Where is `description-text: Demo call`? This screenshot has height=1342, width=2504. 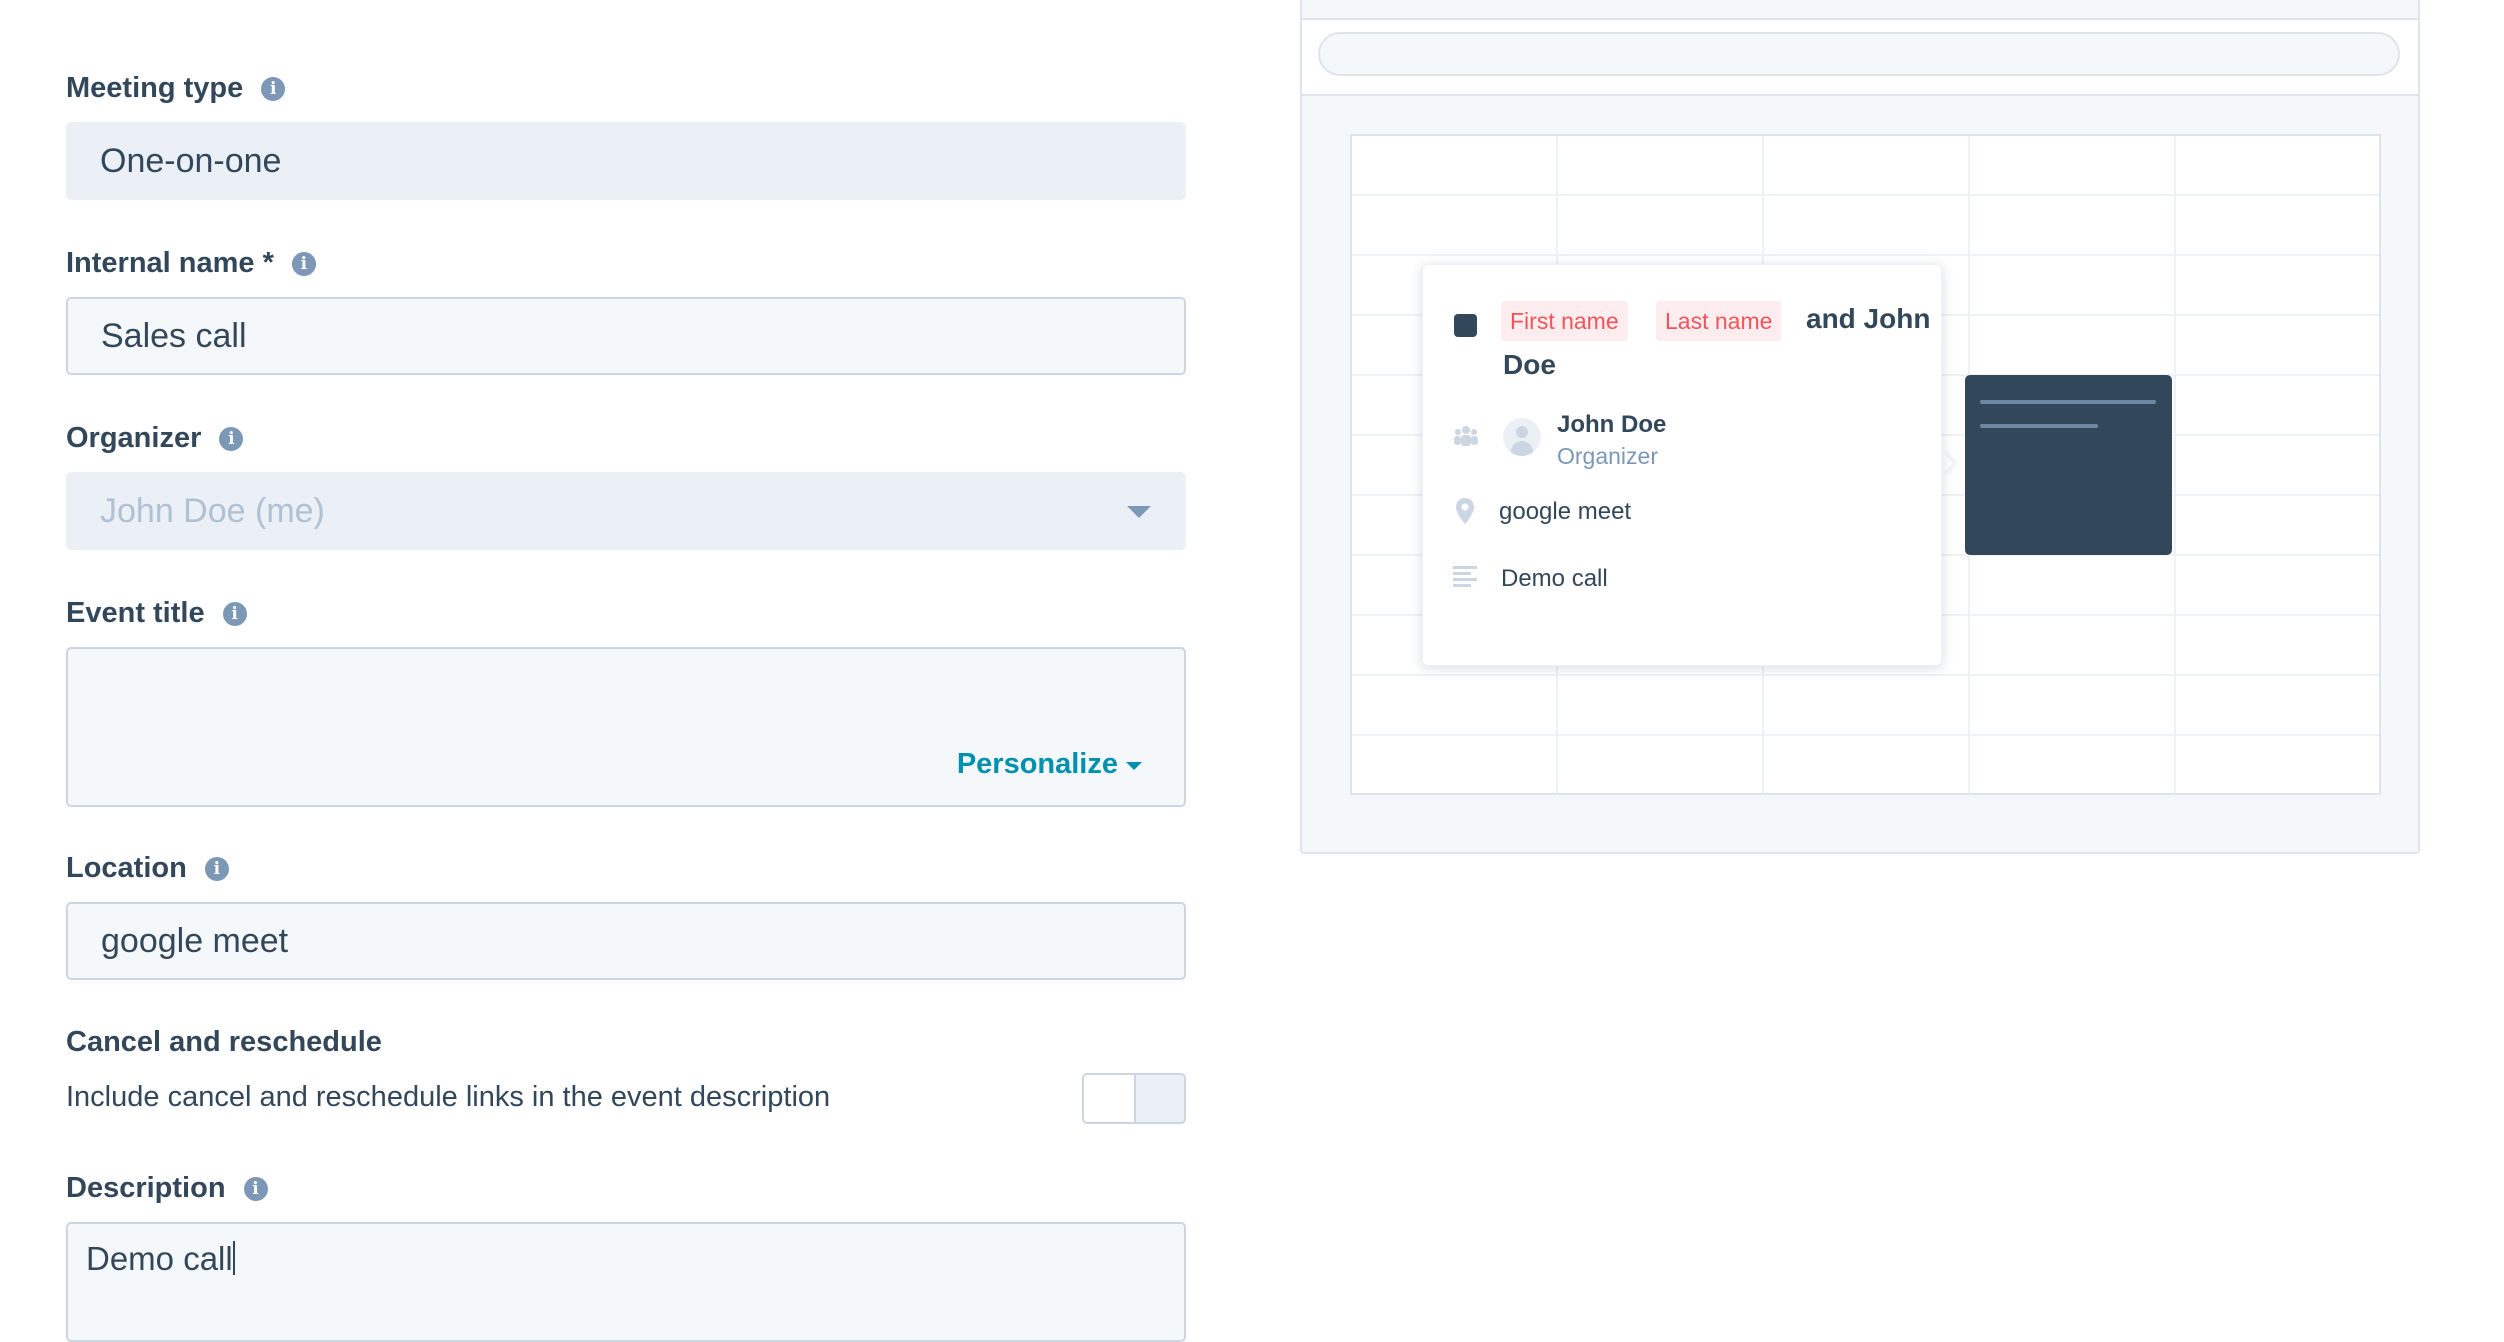 description-text: Demo call is located at coordinates (160, 1259).